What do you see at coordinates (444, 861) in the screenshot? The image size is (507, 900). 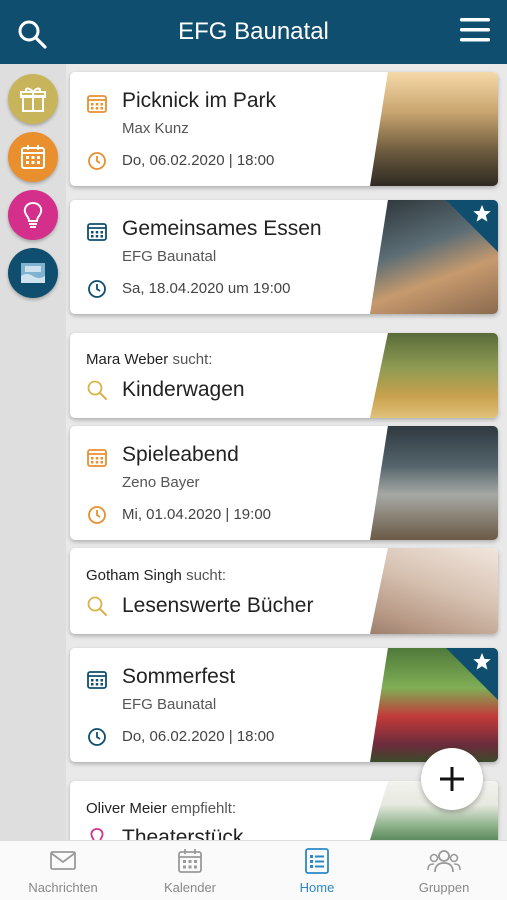 I see `group-icon` at bounding box center [444, 861].